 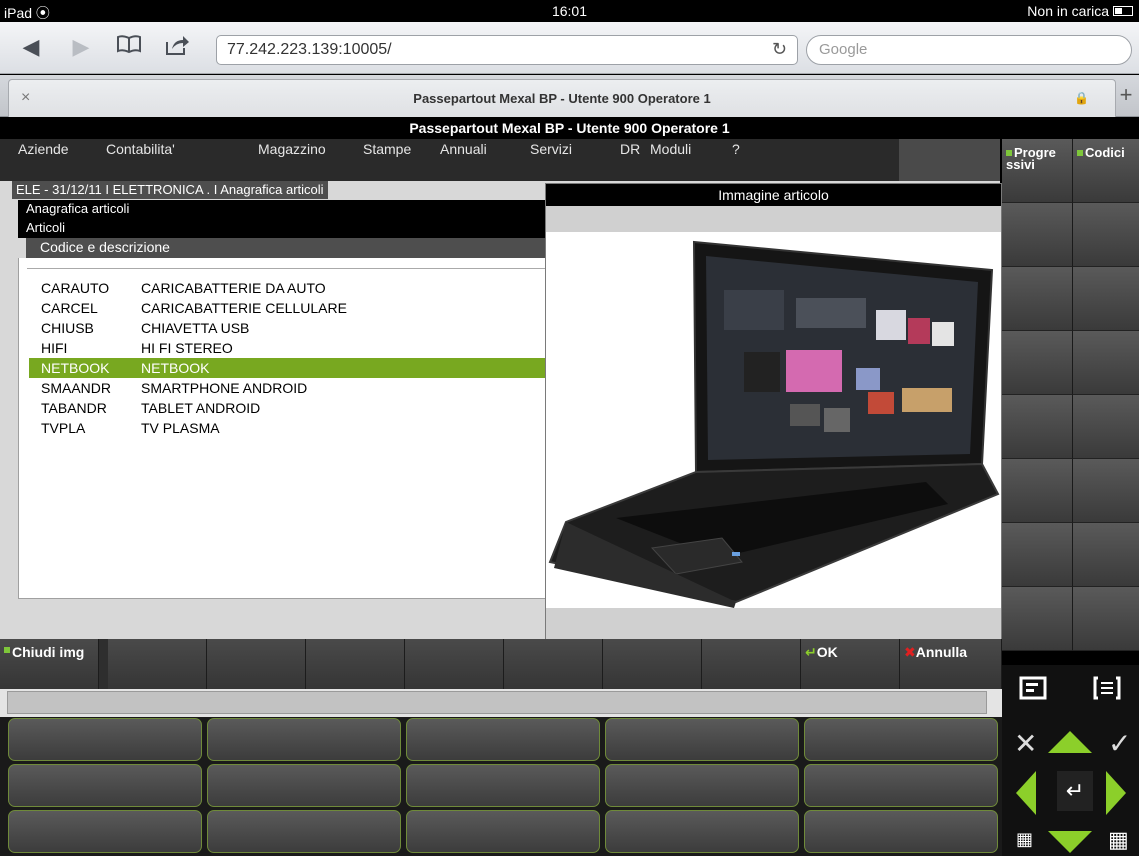 I want to click on panel-header: Anagrafica articoli Articoli, so click(x=282, y=219).